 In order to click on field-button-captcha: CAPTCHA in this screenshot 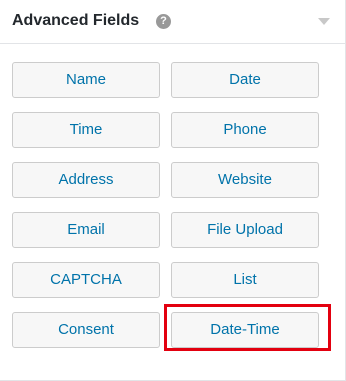, I will do `click(86, 280)`.